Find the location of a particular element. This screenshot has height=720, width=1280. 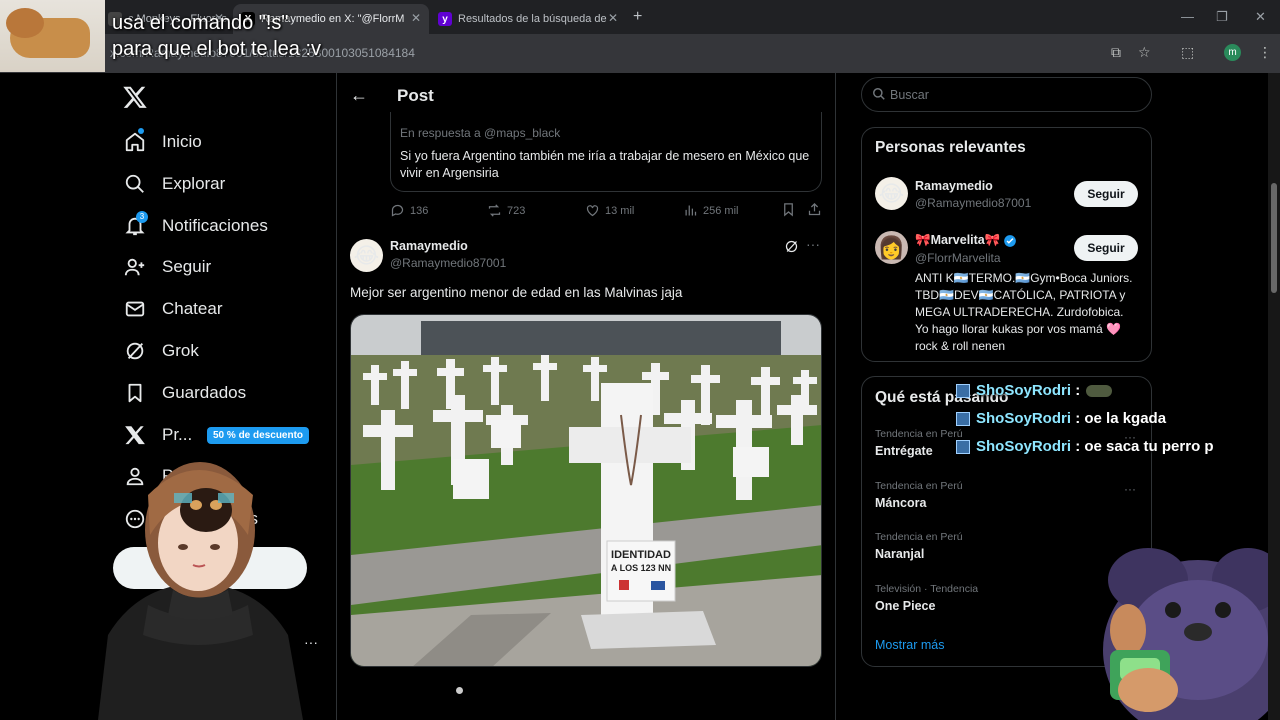

verified-badge-icon is located at coordinates (1010, 240).